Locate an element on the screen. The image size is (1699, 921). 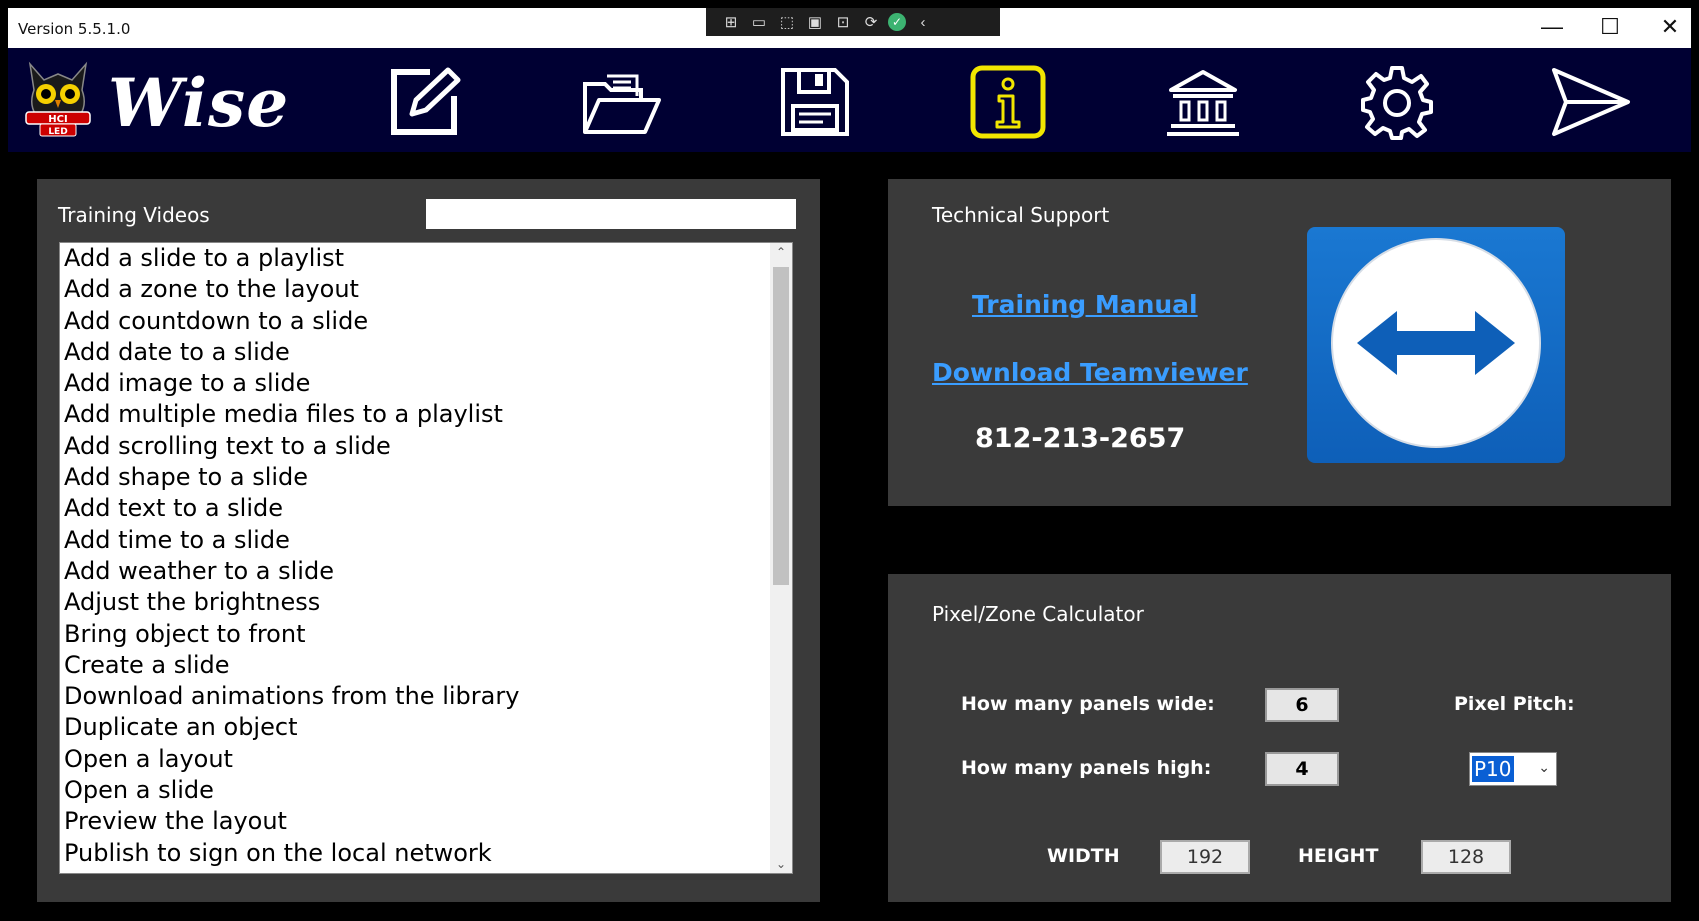
width-label: WIDTH is located at coordinates (1083, 856).